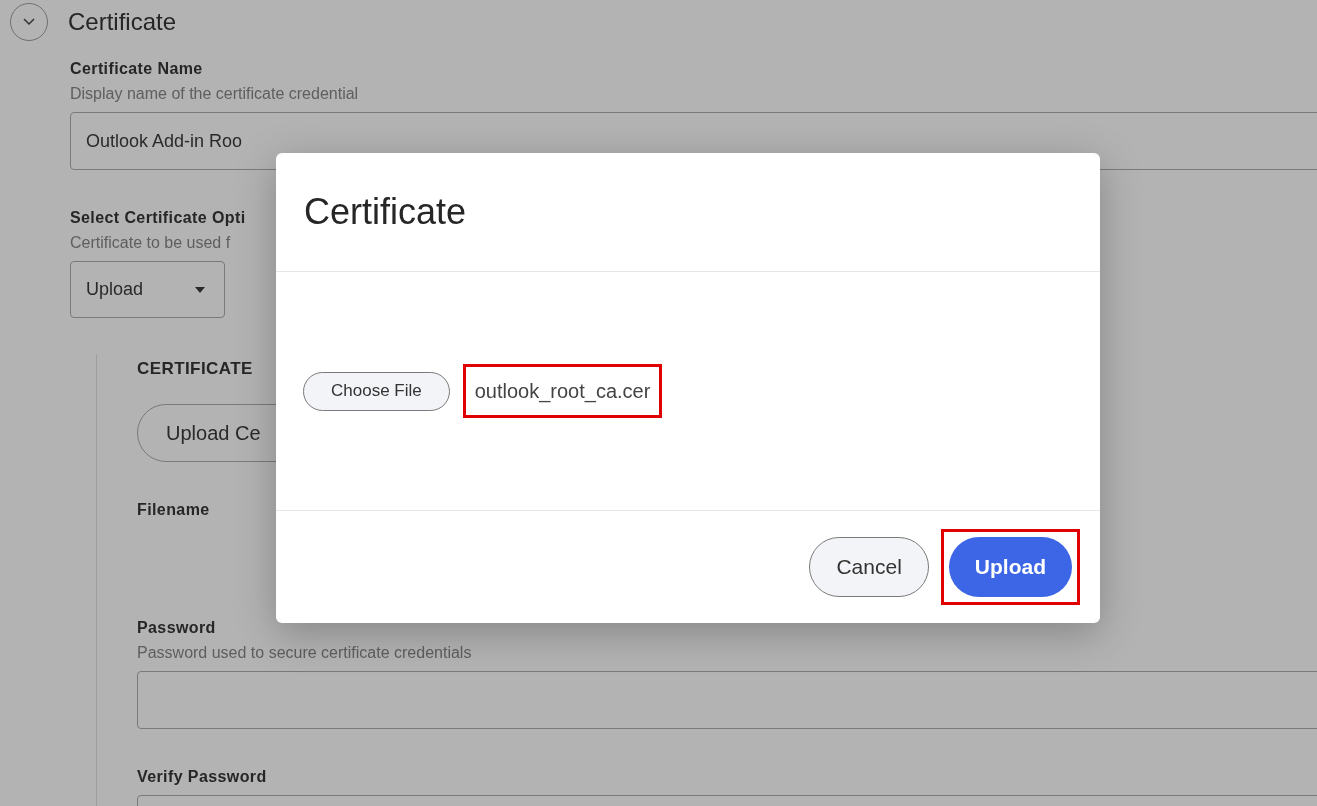 The image size is (1317, 806). What do you see at coordinates (173, 509) in the screenshot?
I see `field-label: Filename` at bounding box center [173, 509].